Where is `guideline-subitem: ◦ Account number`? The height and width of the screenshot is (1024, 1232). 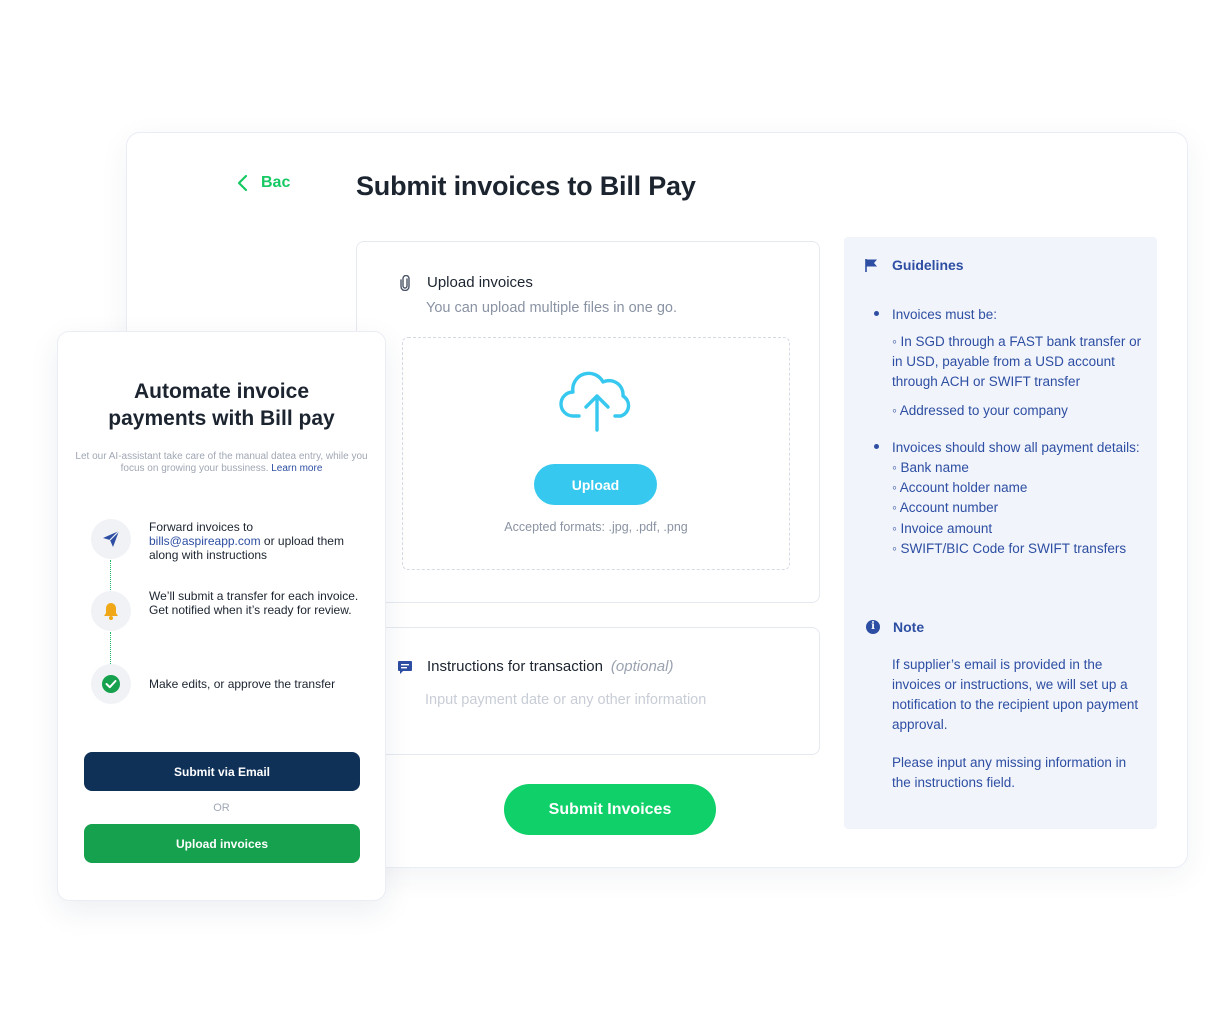 guideline-subitem: ◦ Account number is located at coordinates (945, 507).